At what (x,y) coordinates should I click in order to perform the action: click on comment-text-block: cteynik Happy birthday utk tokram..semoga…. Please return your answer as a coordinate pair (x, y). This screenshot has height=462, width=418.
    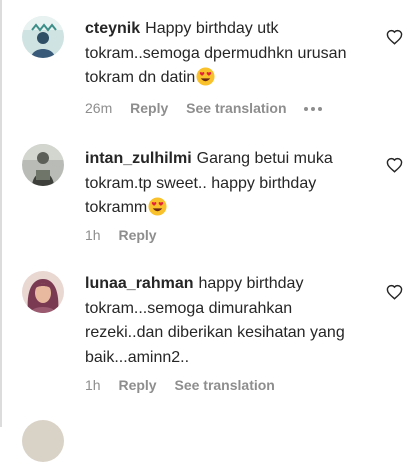
    Looking at the image, I should click on (227, 54).